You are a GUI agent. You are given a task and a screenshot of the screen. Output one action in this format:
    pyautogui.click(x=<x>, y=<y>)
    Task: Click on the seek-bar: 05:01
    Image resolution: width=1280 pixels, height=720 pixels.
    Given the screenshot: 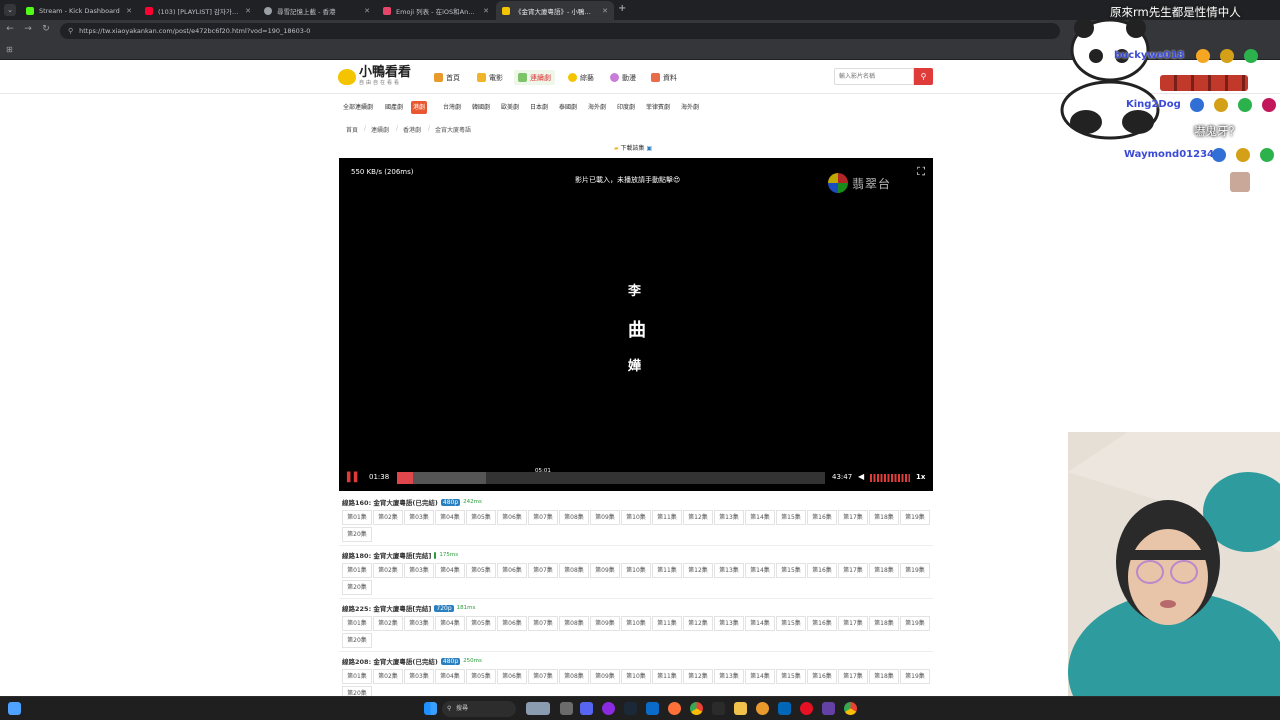 What is the action you would take?
    pyautogui.click(x=611, y=476)
    